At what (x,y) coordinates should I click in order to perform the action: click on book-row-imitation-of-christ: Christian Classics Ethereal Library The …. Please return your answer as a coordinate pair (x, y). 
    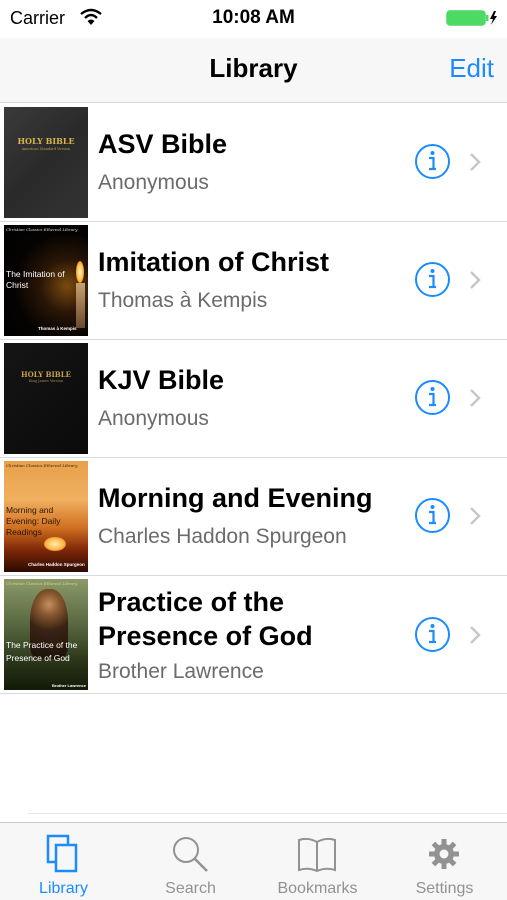
    Looking at the image, I should click on (253, 281).